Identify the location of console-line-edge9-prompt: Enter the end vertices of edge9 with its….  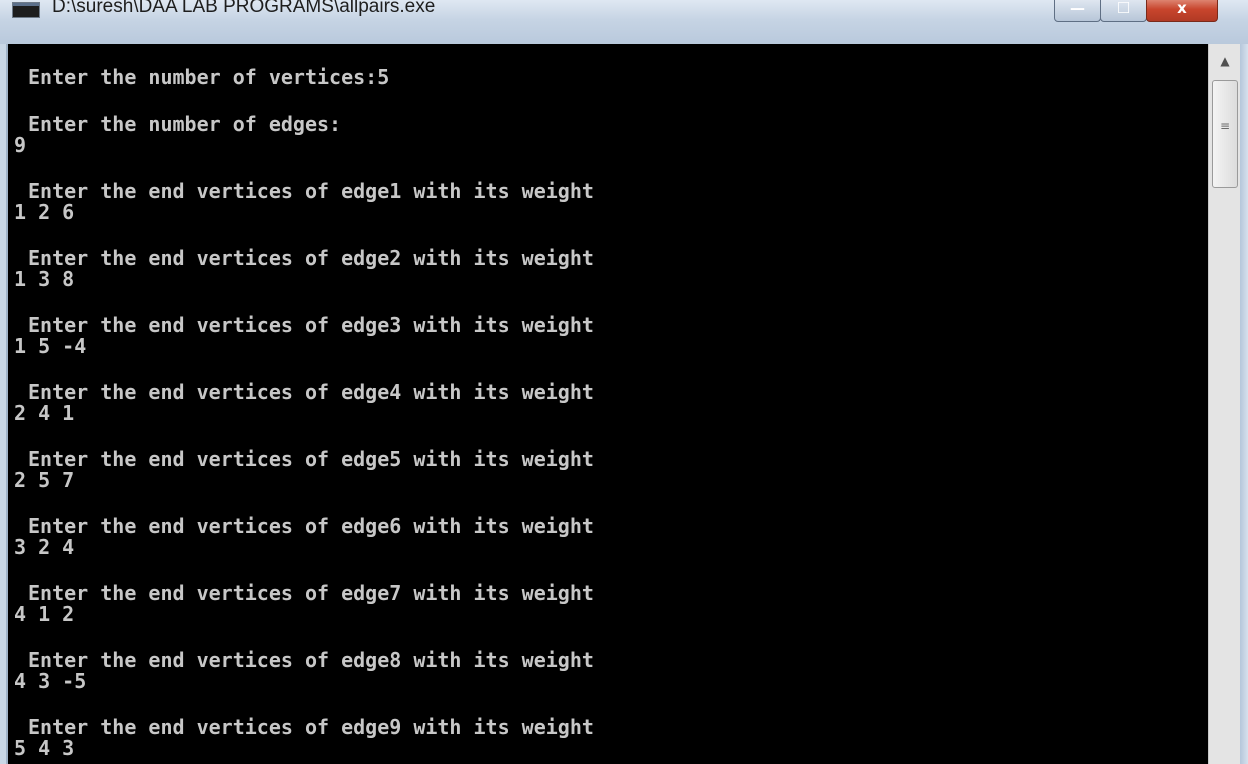
(311, 727).